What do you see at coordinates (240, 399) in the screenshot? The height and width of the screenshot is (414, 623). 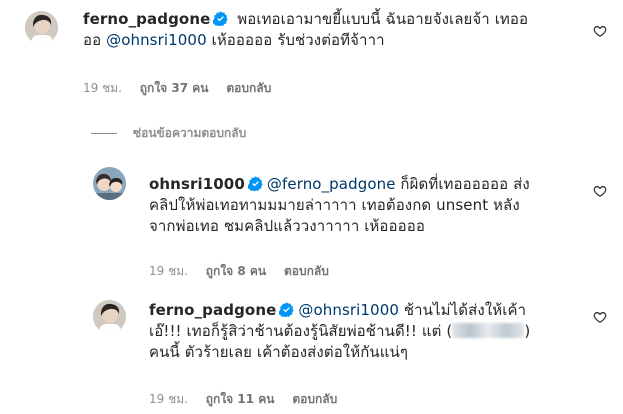 I see `like-count-button: ถูกใจ 11 คน` at bounding box center [240, 399].